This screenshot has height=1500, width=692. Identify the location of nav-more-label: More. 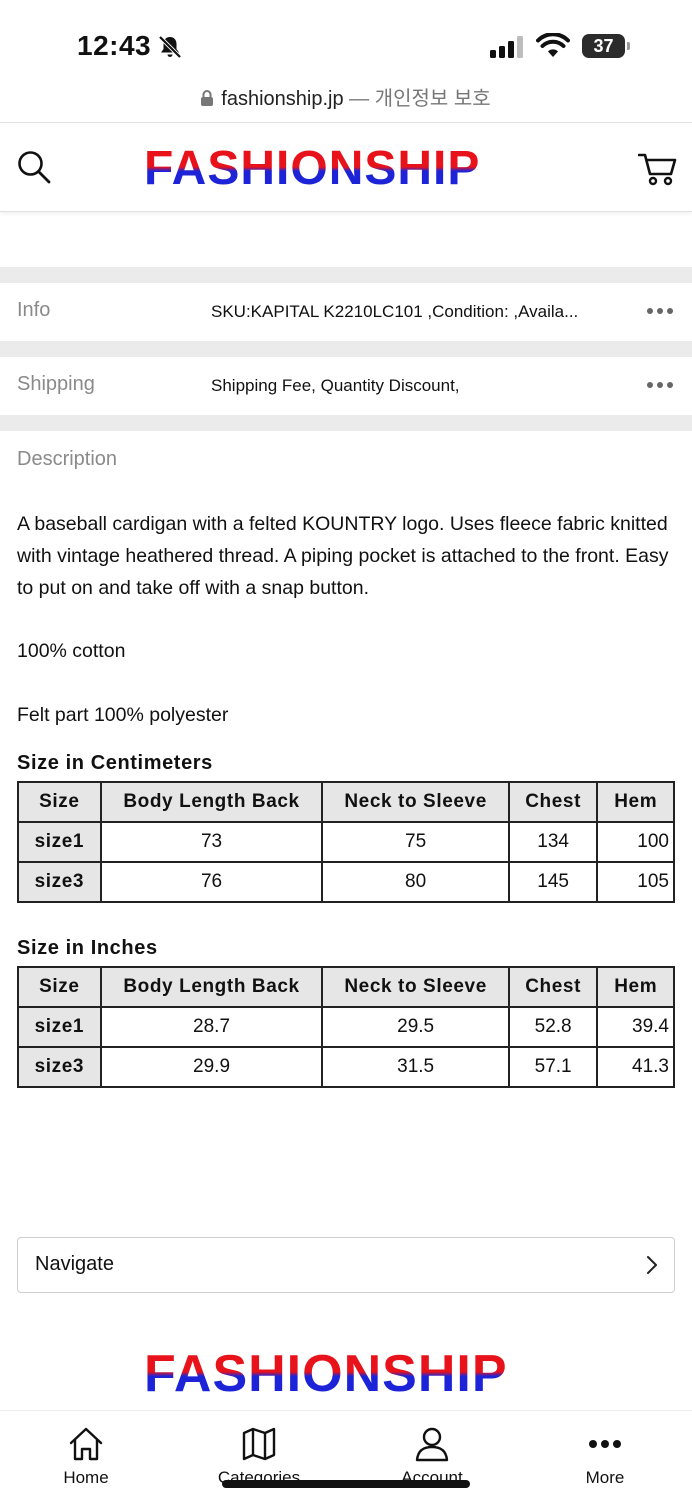
(605, 1477).